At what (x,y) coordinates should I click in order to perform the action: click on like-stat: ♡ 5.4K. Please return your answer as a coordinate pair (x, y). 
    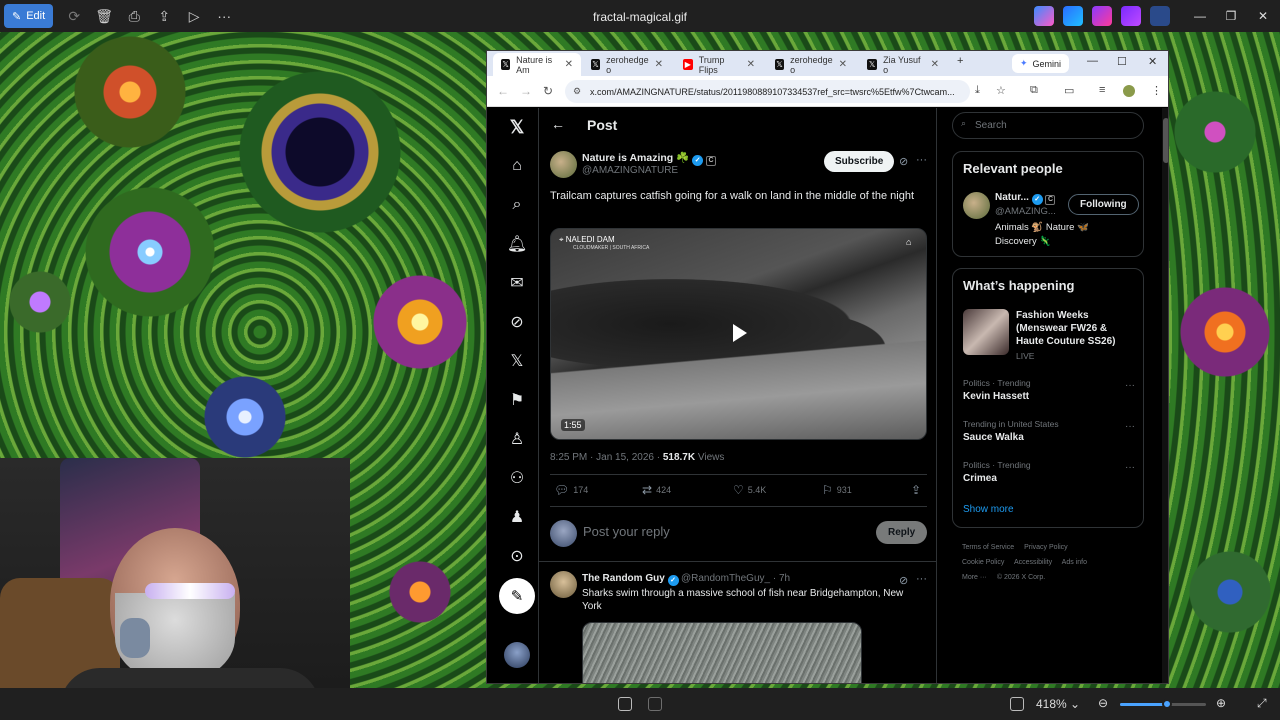
    Looking at the image, I should click on (749, 490).